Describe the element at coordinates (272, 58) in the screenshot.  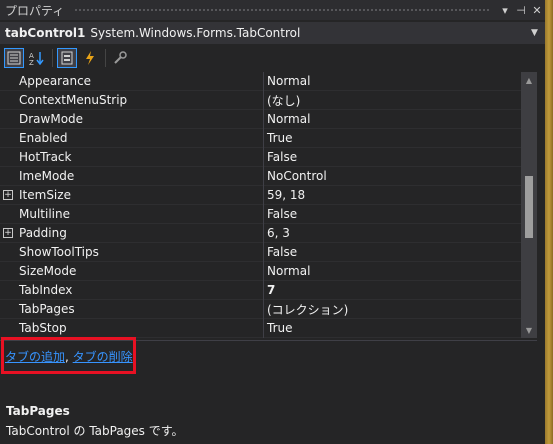
I see `property-toolbar: A Z` at that location.